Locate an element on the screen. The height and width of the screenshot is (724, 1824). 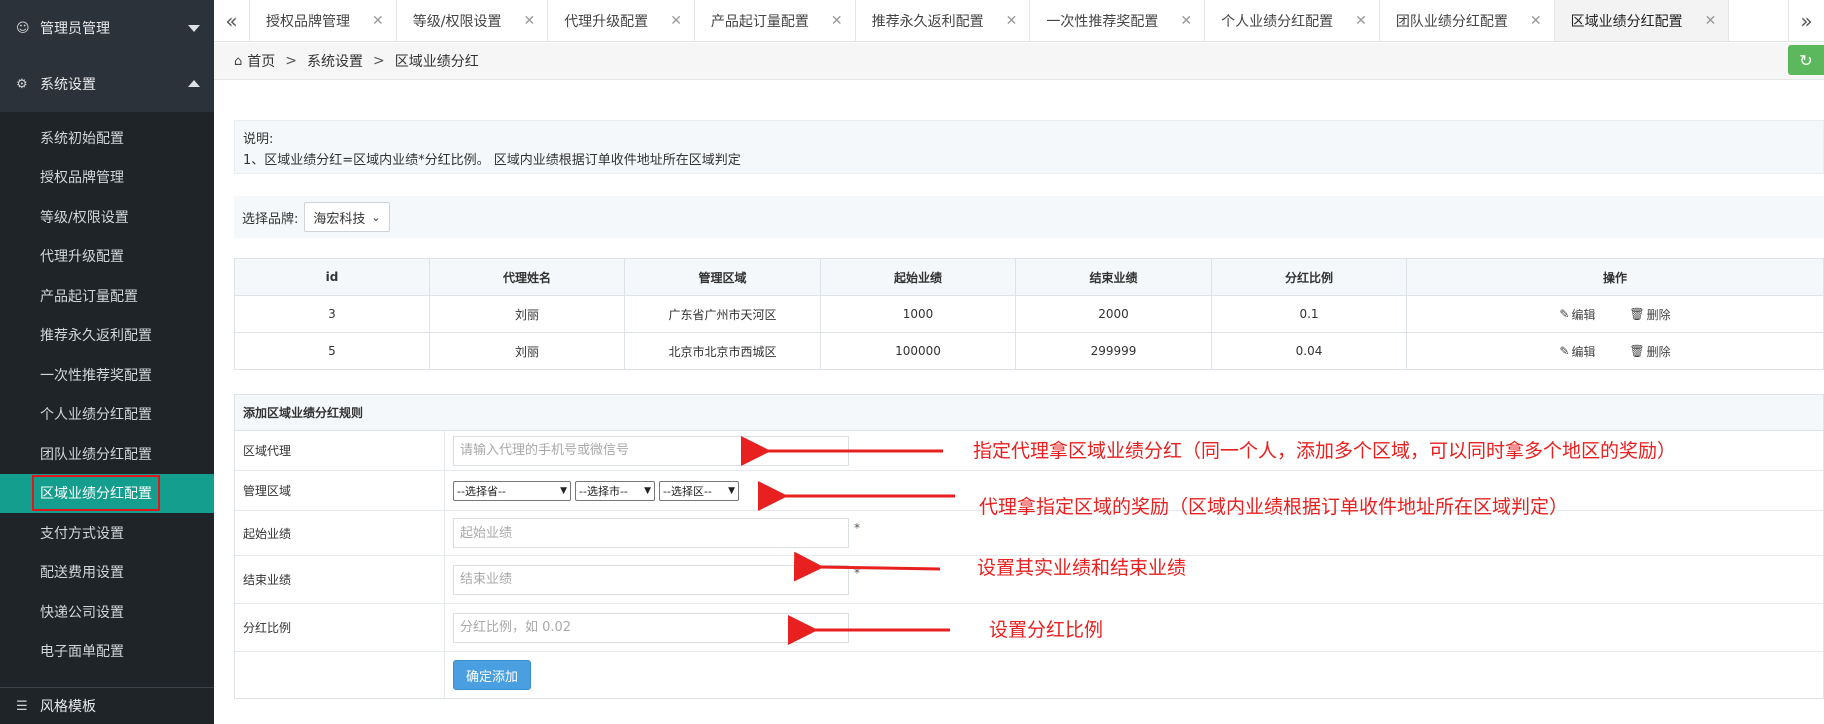
sidebar-group-theme: ☰ 风格模板 is located at coordinates (107, 705).